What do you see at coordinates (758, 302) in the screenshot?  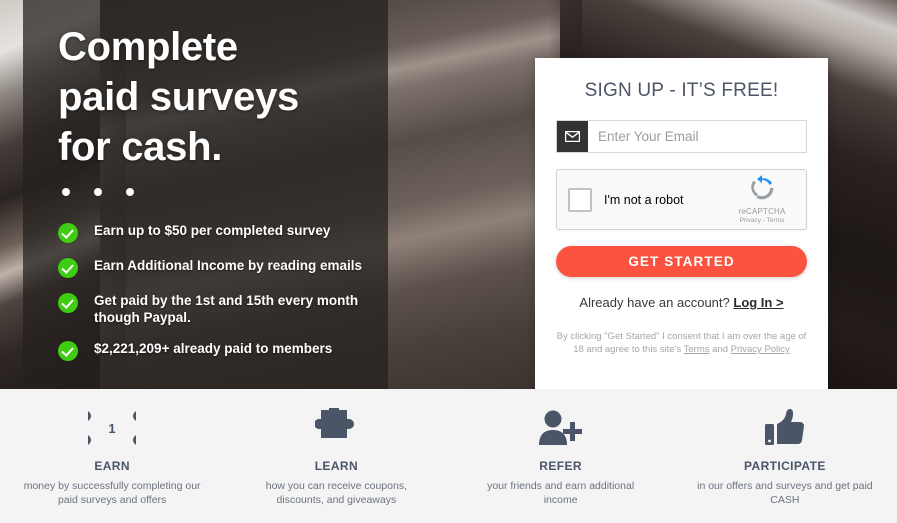 I see `log-in-link: Log In >` at bounding box center [758, 302].